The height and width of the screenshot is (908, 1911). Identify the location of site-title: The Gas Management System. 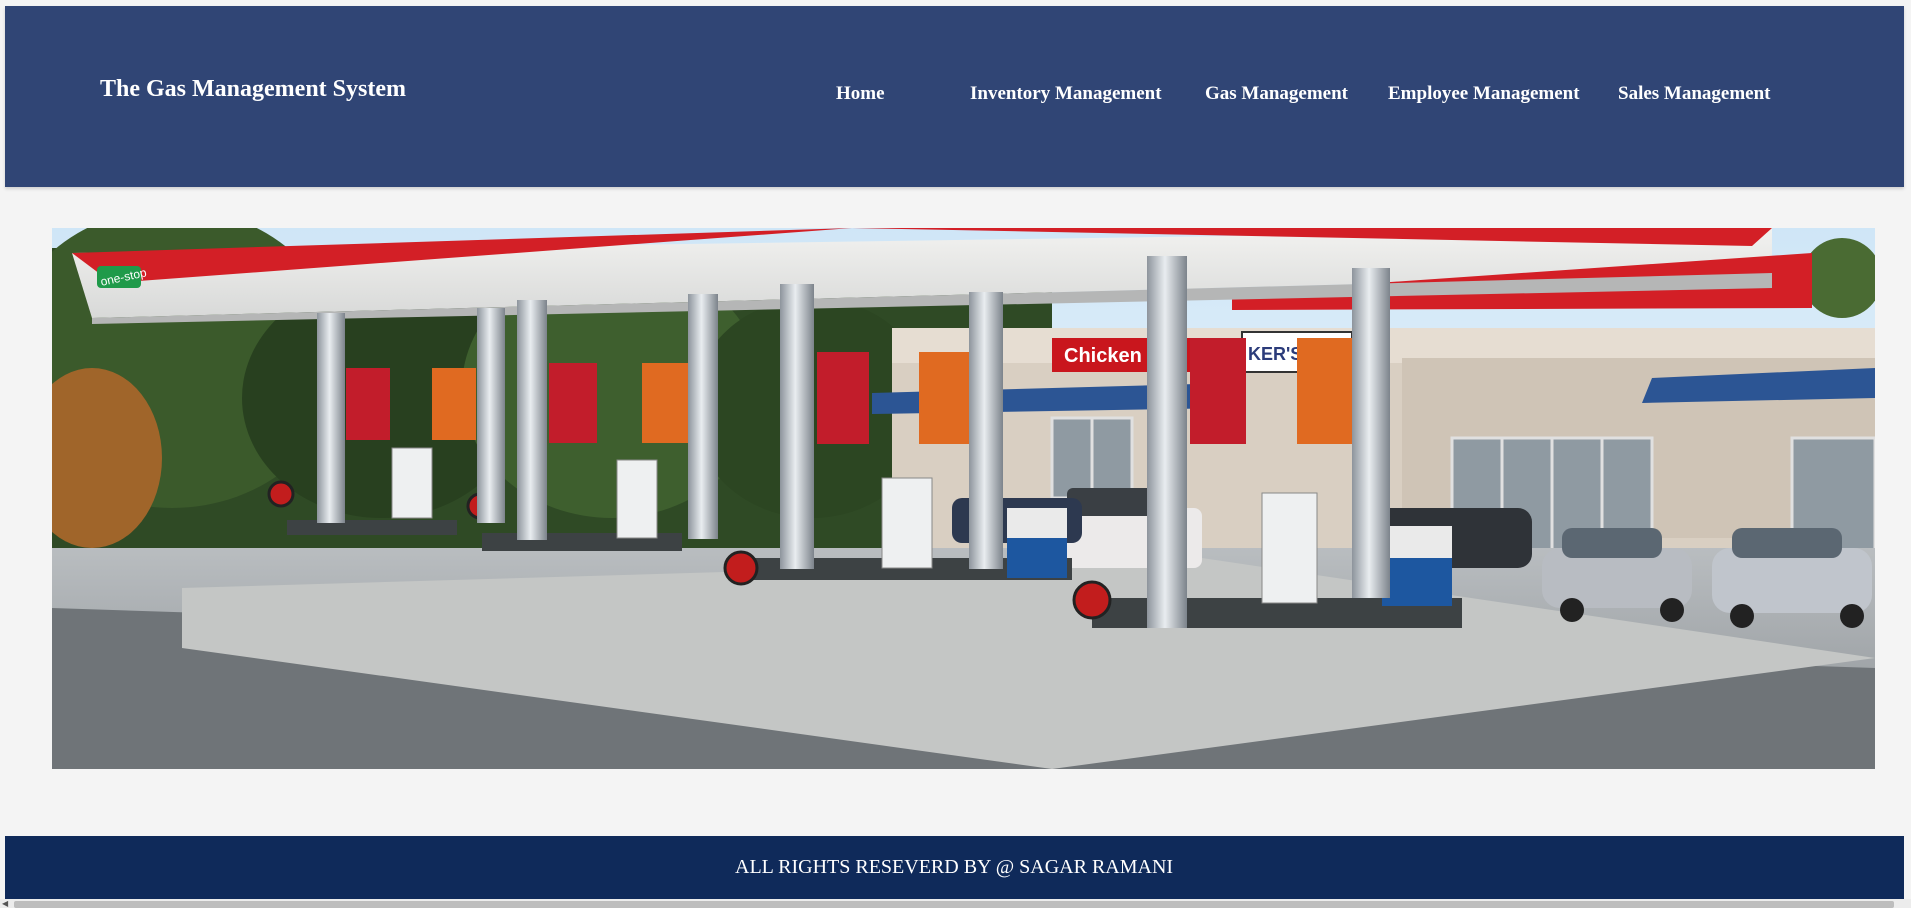
(253, 89).